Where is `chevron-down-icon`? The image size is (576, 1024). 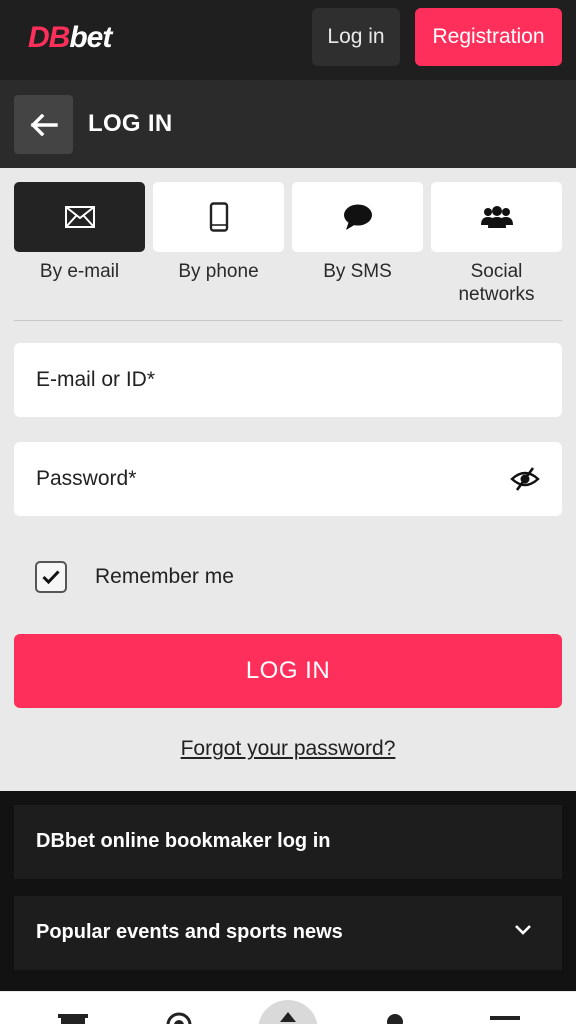 chevron-down-icon is located at coordinates (523, 930).